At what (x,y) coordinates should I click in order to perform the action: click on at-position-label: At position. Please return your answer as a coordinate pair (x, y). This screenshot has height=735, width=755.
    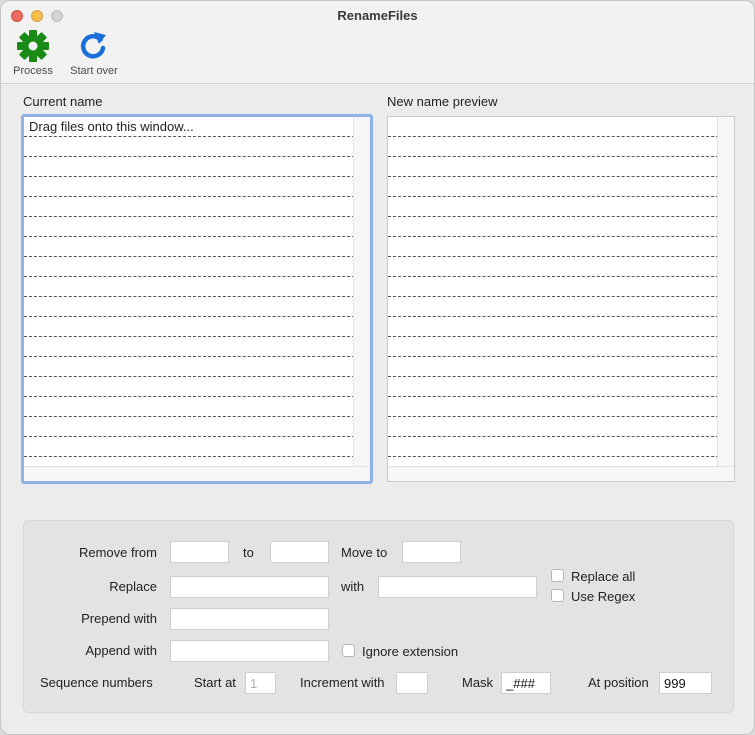
    Looking at the image, I should click on (618, 682).